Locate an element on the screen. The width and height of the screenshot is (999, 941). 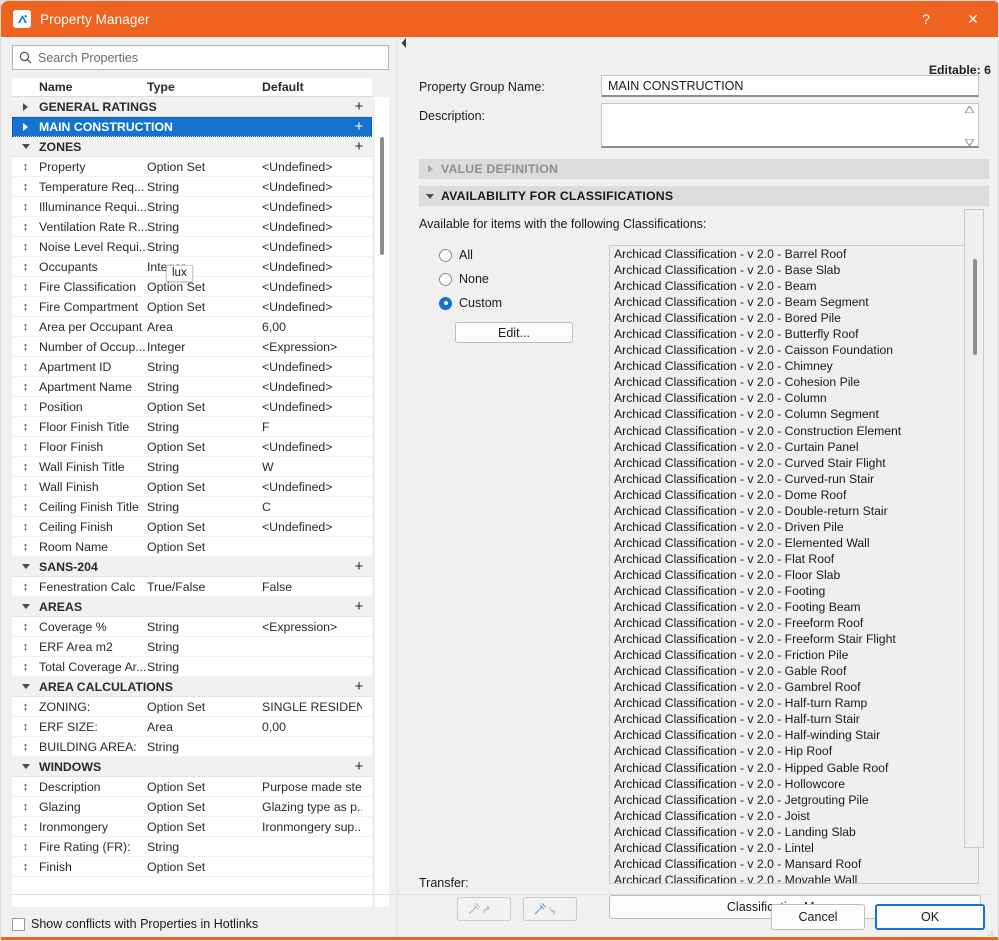
property-row: ↕ Ceiling Finish Title String C is located at coordinates (192, 507).